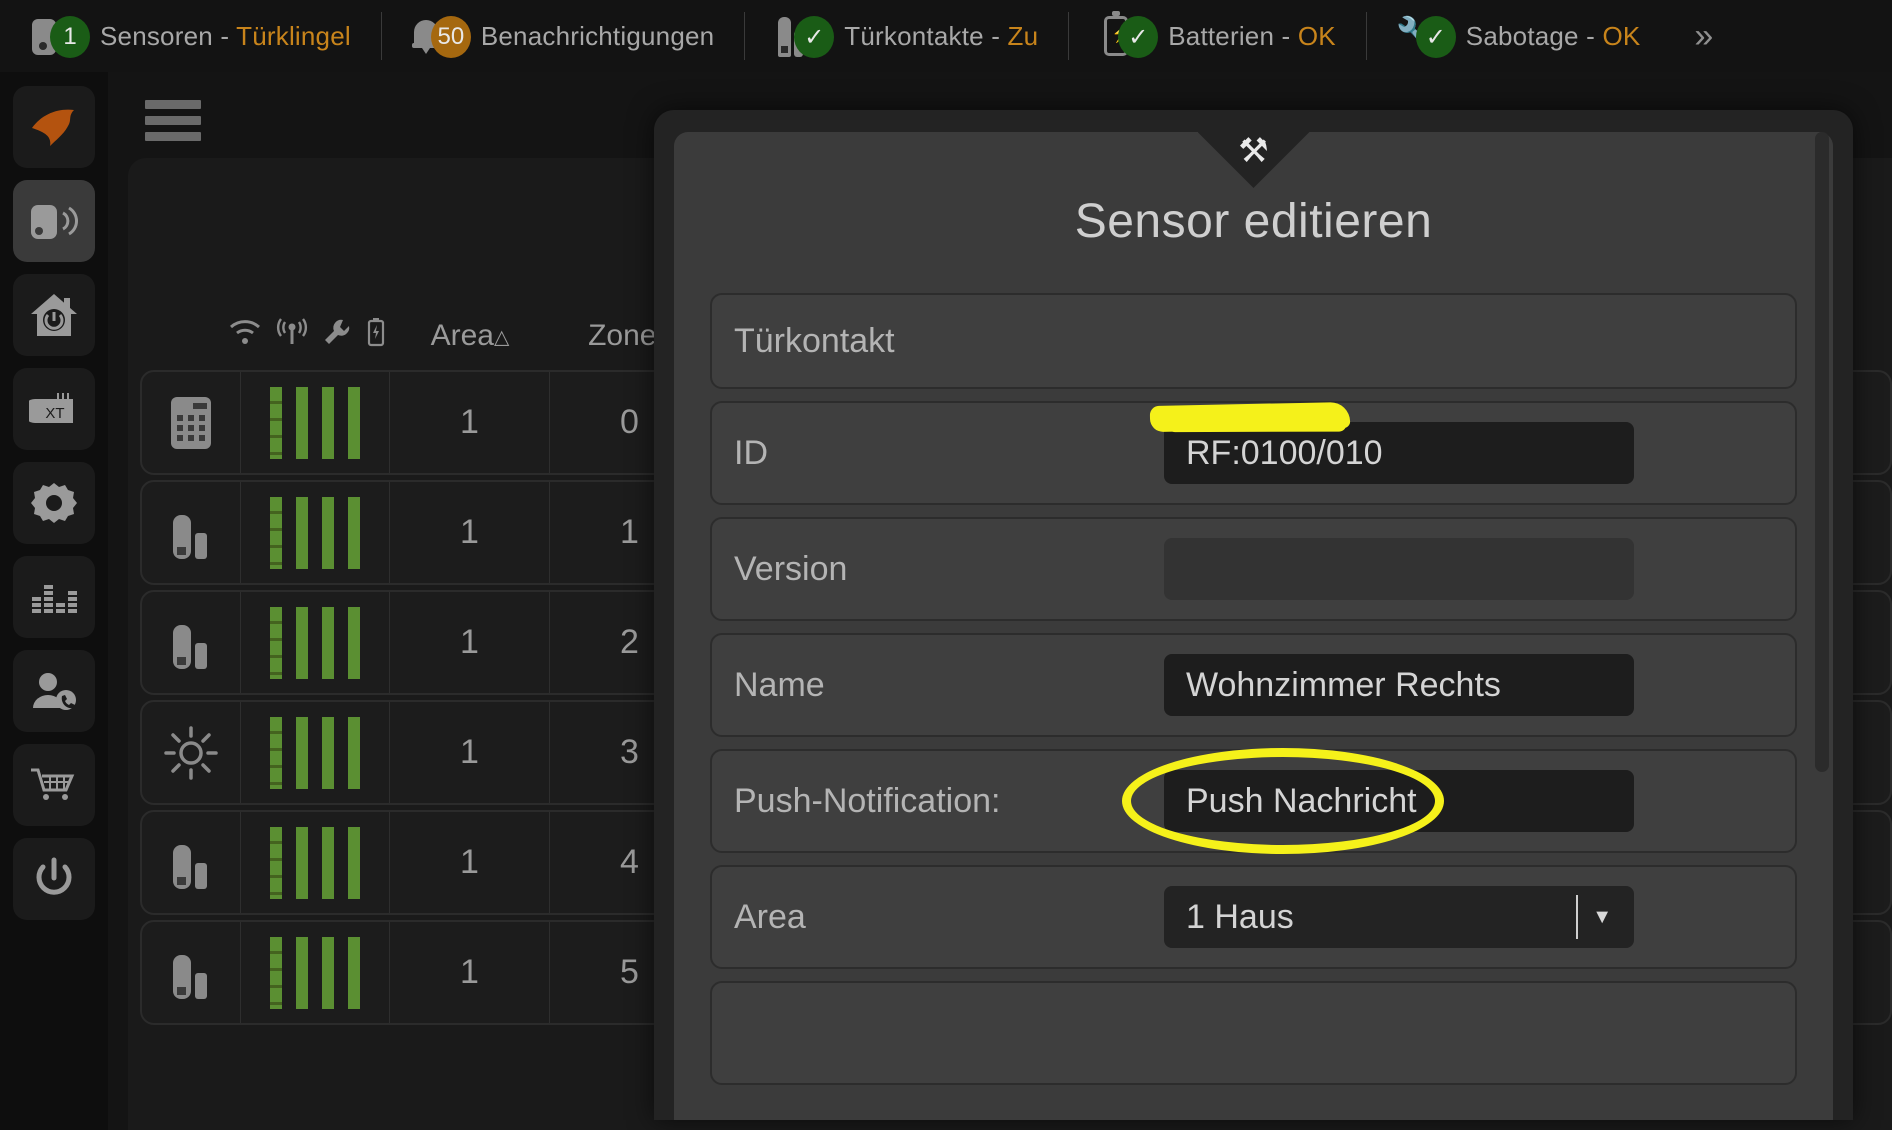 This screenshot has height=1130, width=1892. I want to click on status-item-label: Batterien - OK, so click(1252, 35).